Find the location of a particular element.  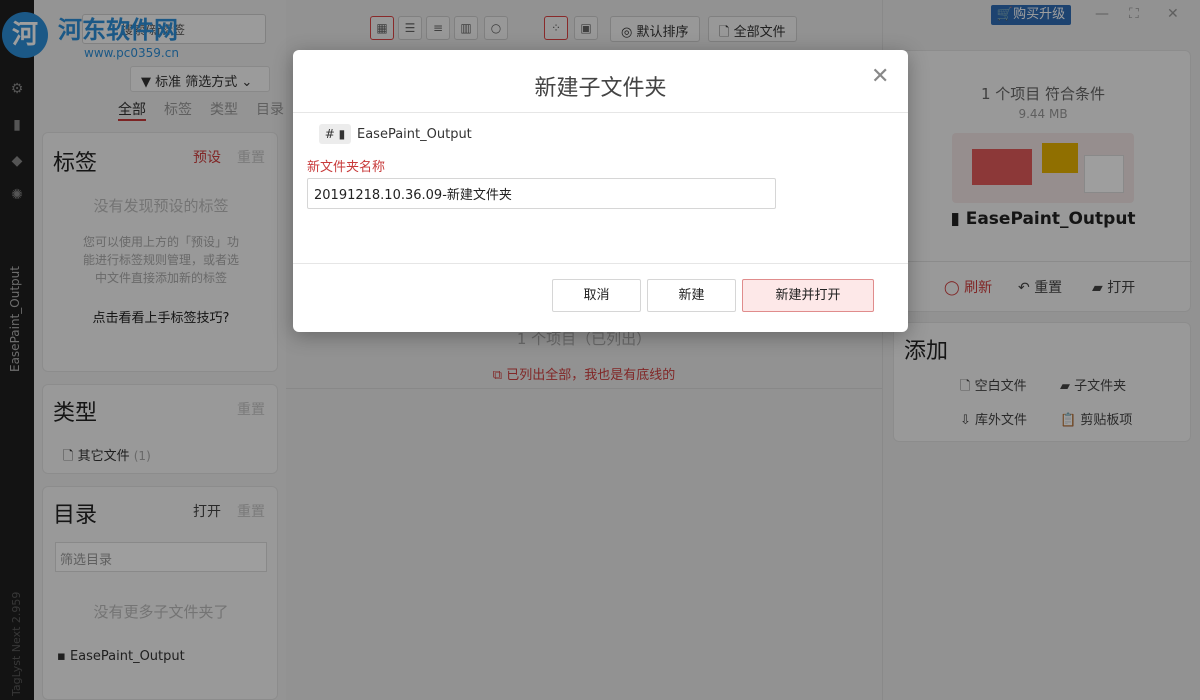

create-and-open-button: 新建并打开 is located at coordinates (808, 295).